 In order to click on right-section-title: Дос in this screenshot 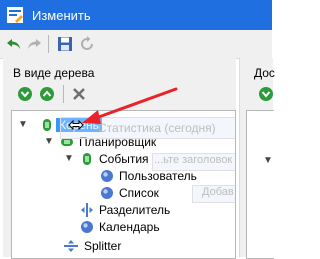, I will do `click(264, 73)`.